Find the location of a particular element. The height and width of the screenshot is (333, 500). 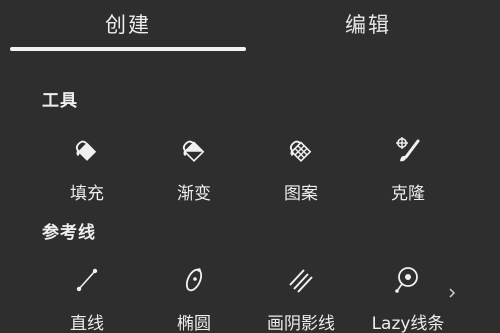

guide-ellipse-label: 椭圆 is located at coordinates (194, 323).